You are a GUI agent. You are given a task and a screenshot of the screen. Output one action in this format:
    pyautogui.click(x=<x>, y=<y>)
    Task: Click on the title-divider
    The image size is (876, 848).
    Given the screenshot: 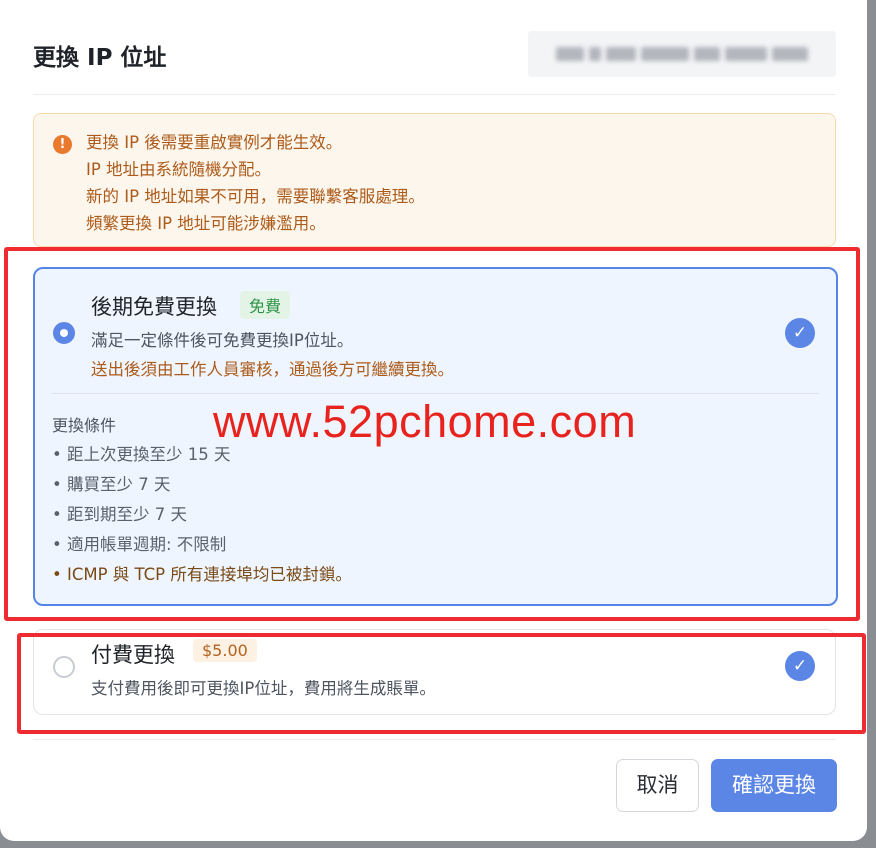 What is the action you would take?
    pyautogui.click(x=434, y=94)
    